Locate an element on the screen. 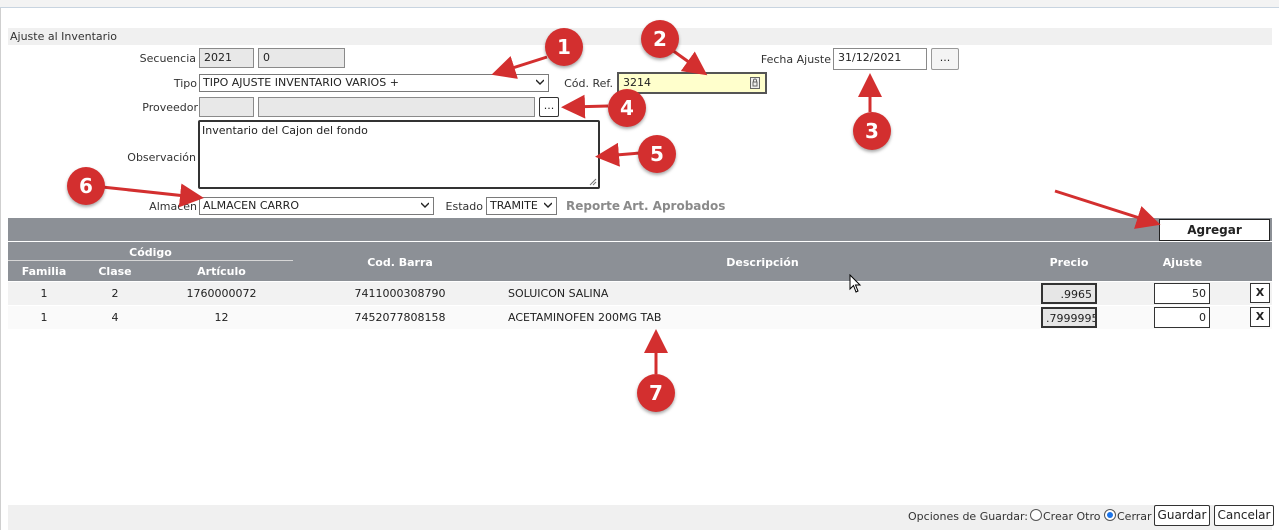  annotation-marker-6: 6 is located at coordinates (86, 186).